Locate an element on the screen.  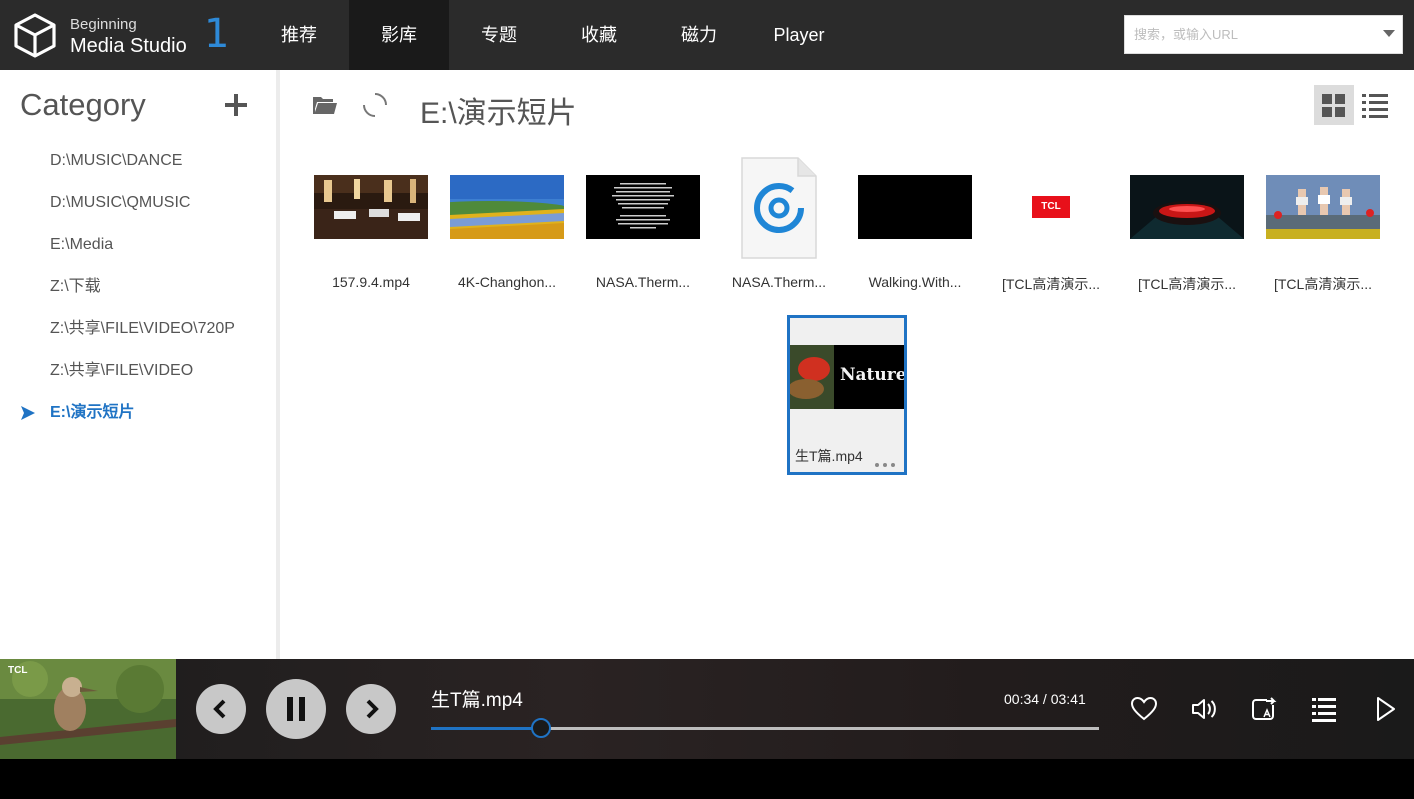
category-item: Z:\共享\FILE\VIDEO\720P is located at coordinates (138, 329).